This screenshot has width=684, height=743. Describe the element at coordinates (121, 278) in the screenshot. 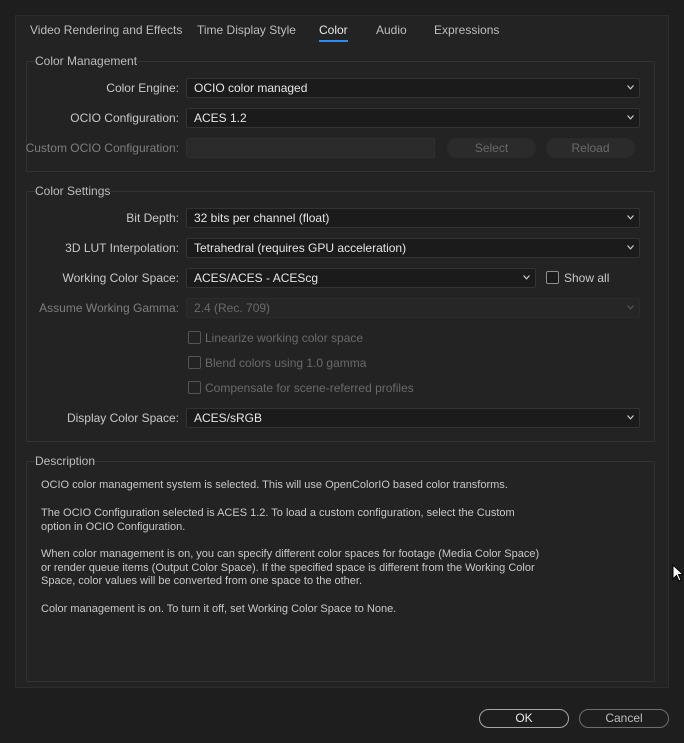

I see `working-space-label: Working Color Space:` at that location.